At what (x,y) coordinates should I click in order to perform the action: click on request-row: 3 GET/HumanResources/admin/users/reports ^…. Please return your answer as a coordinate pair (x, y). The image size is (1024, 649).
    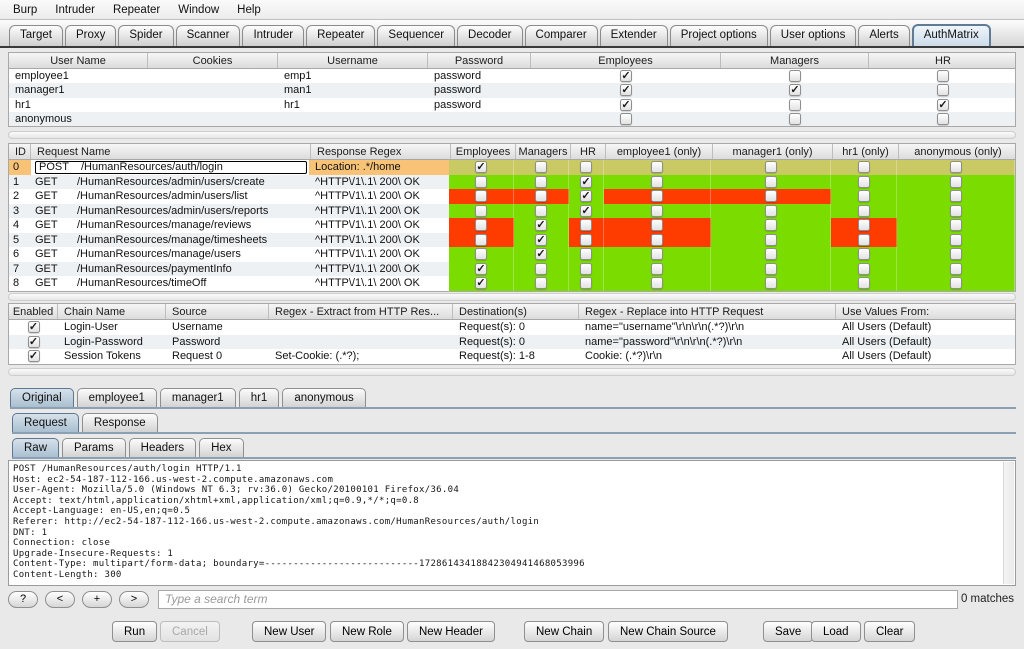
    Looking at the image, I should click on (512, 210).